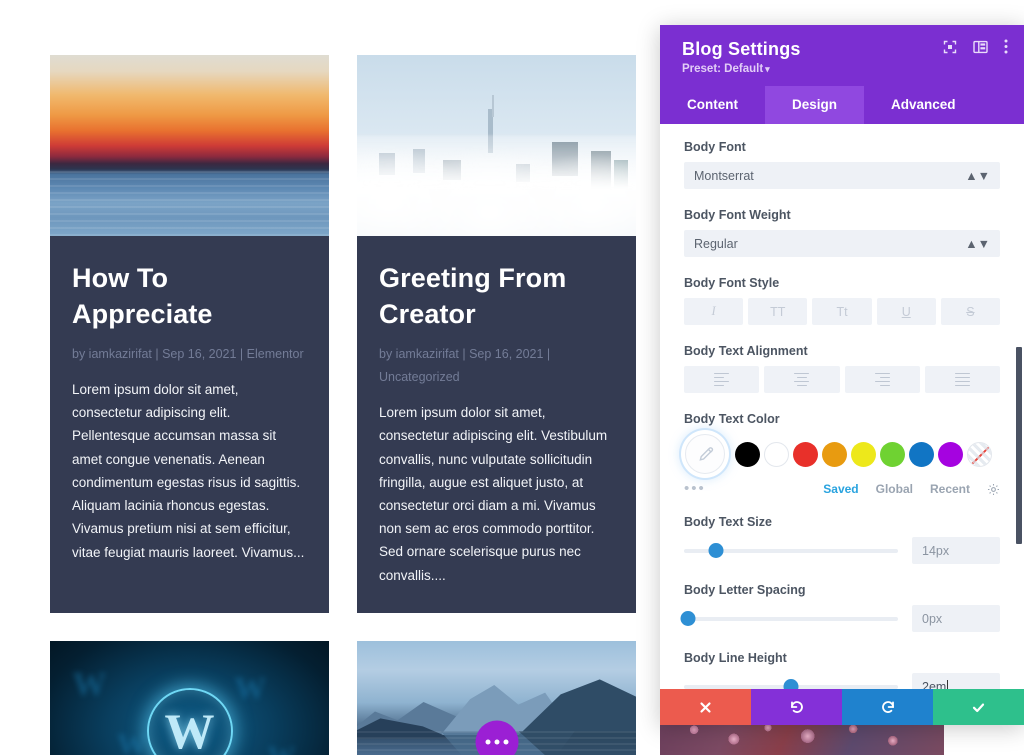 This screenshot has width=1024, height=755. I want to click on panel-action-bar, so click(842, 707).